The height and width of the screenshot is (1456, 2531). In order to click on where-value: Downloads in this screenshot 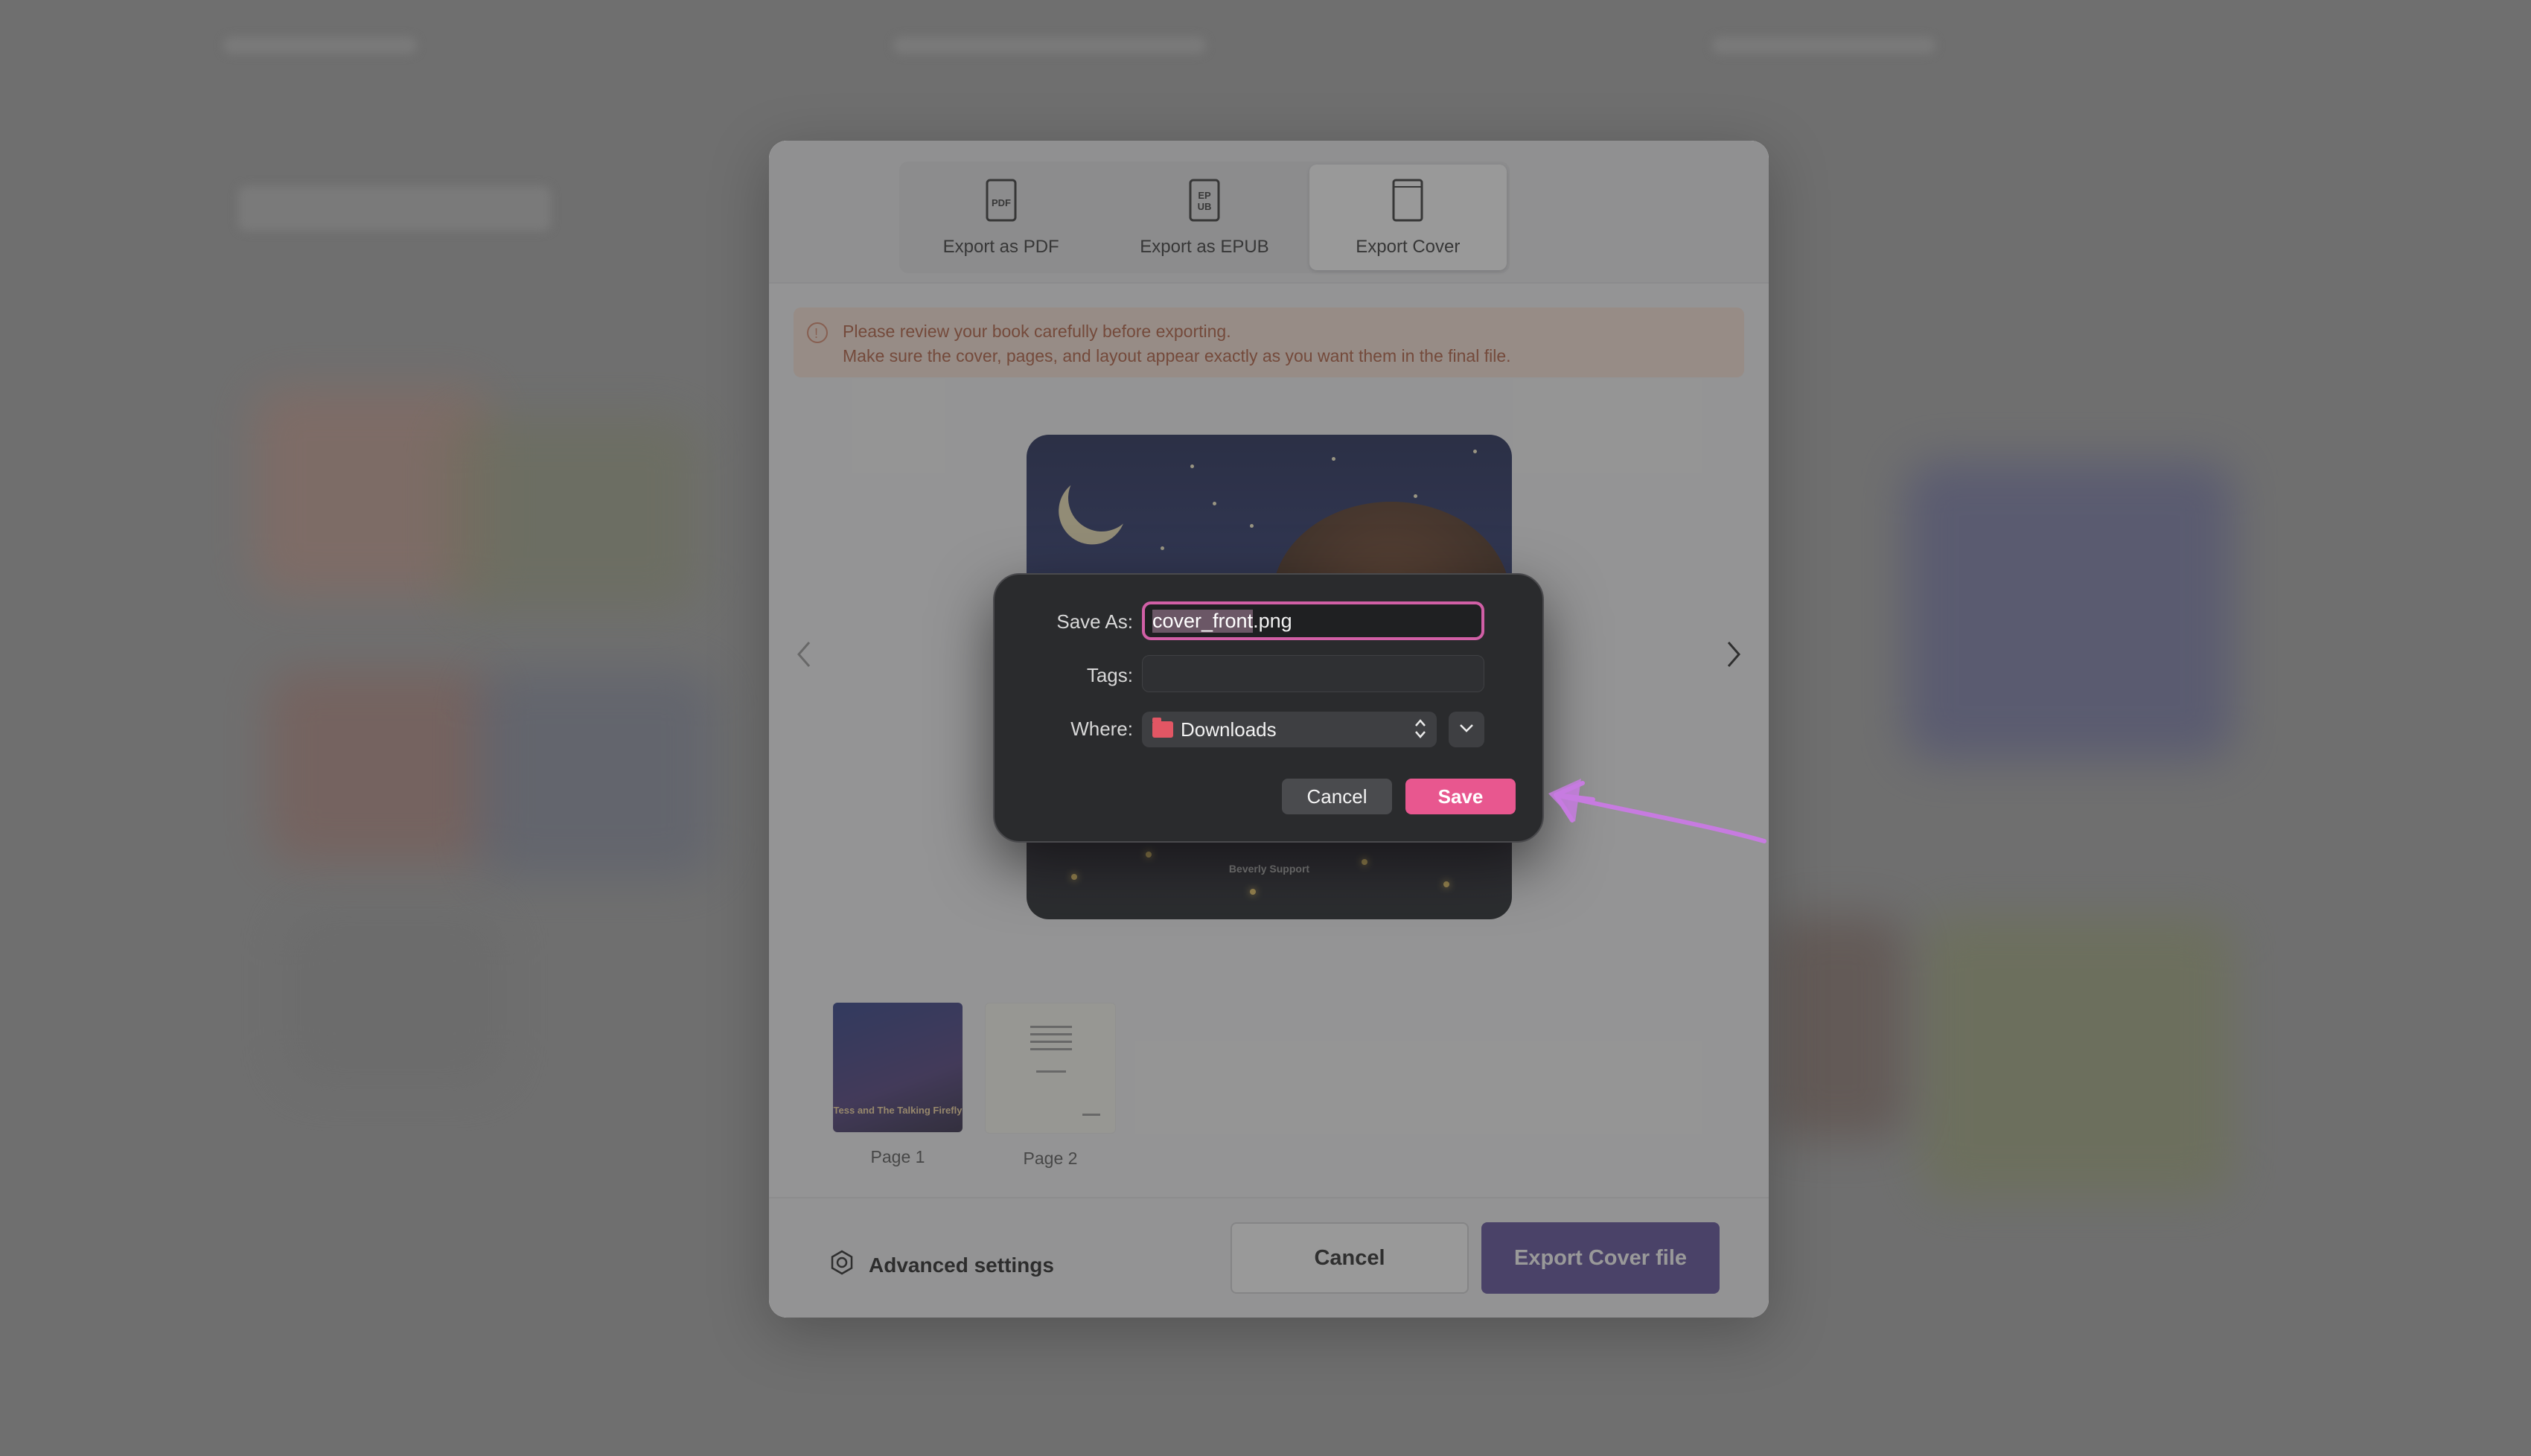, I will do `click(1229, 729)`.